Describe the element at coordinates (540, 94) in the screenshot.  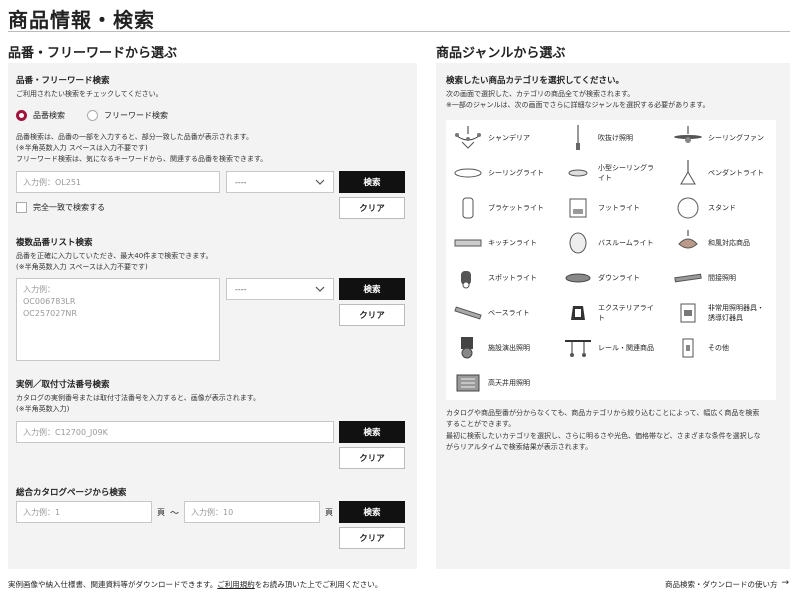
I see `genre-desc-1: 次の画面で選択した、カテゴリの商品全てが検索されます。` at that location.